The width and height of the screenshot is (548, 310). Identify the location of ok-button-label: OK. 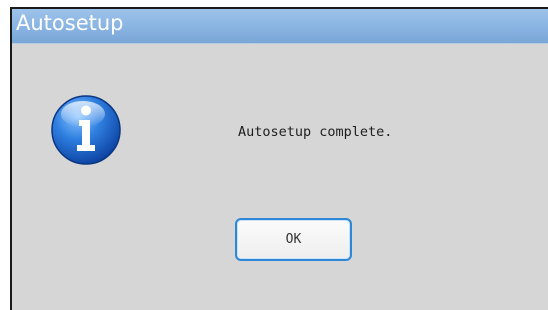
(293, 239).